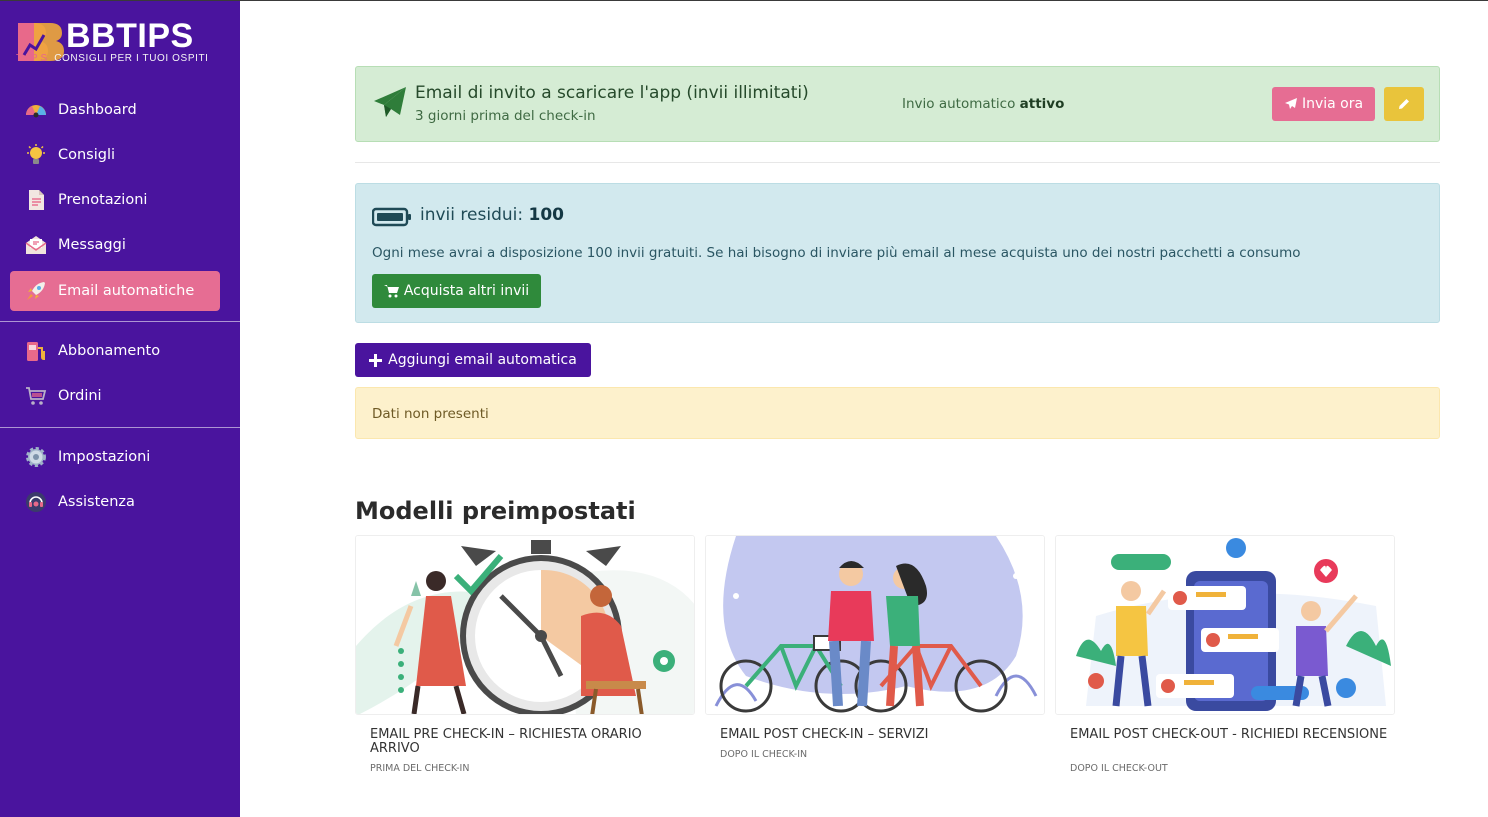  What do you see at coordinates (505, 116) in the screenshot?
I see `invite-subtitle: 3 giorni prima del check-in` at bounding box center [505, 116].